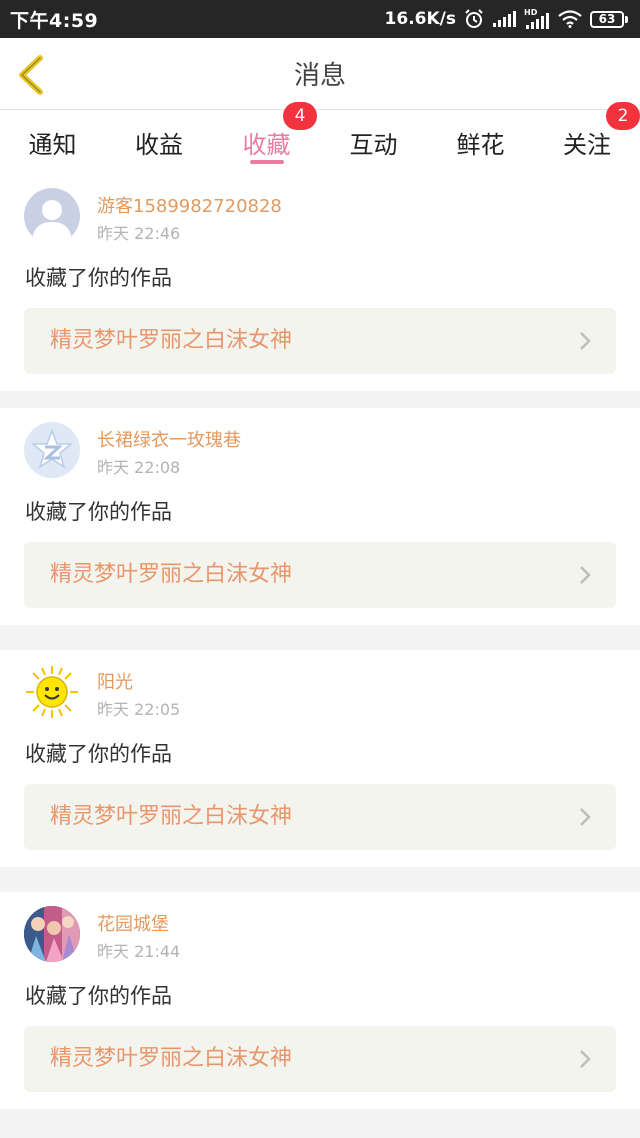 The image size is (640, 1138). Describe the element at coordinates (300, 116) in the screenshot. I see `tab-badge: 4` at that location.